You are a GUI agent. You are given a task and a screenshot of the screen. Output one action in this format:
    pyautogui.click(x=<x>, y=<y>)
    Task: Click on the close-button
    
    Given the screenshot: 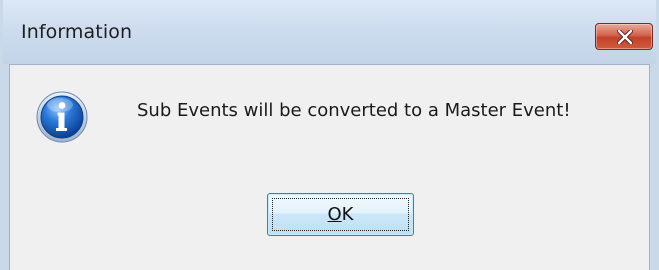 What is the action you would take?
    pyautogui.click(x=624, y=36)
    